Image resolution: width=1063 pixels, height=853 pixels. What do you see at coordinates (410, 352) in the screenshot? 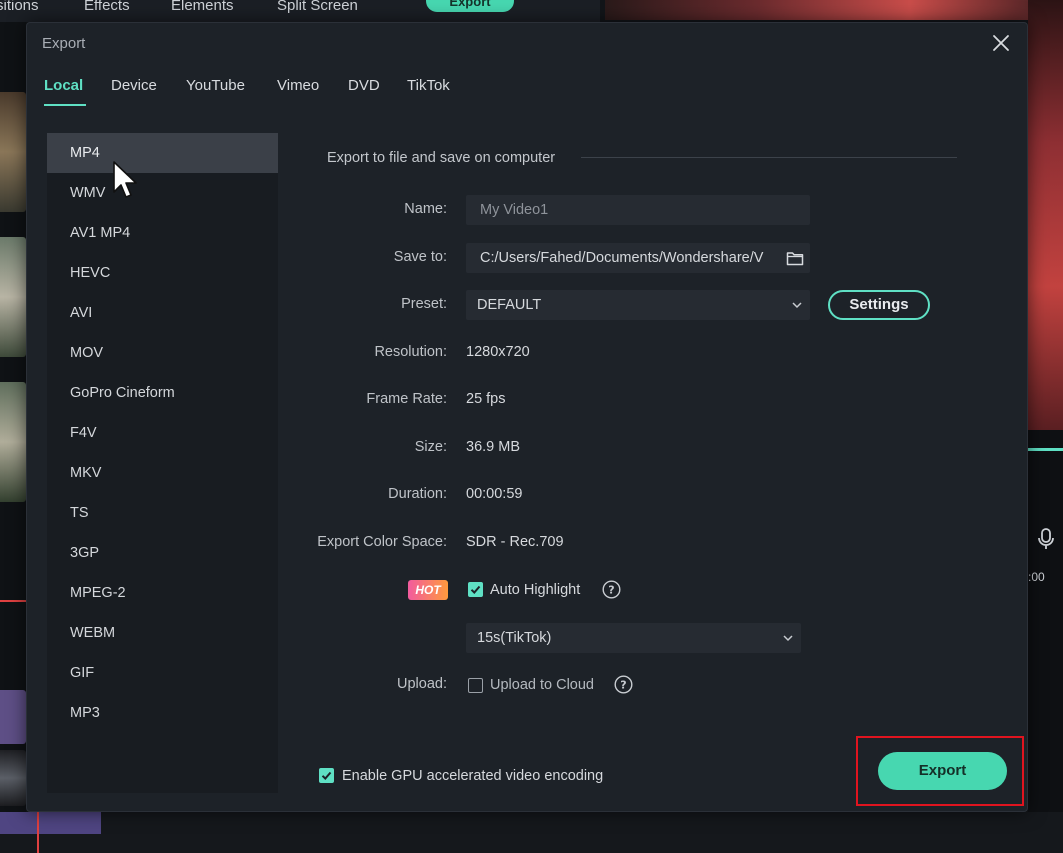
I see `resolution-label: Resolution:` at bounding box center [410, 352].